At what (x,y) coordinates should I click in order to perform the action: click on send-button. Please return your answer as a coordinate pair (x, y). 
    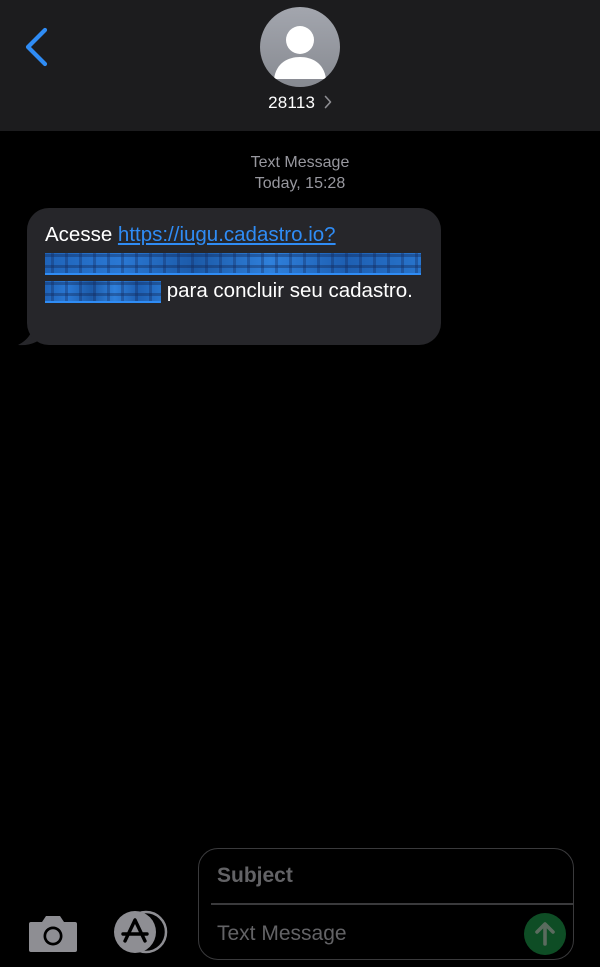
    Looking at the image, I should click on (545, 934).